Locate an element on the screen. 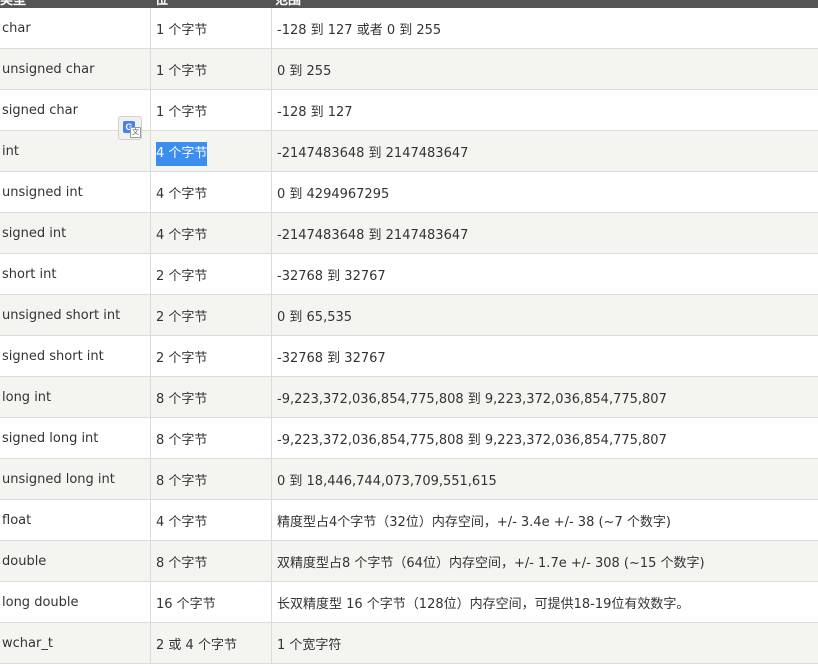  table-row: wchar_t 2 或 4 个字节 1 个宽字符 is located at coordinates (409, 643).